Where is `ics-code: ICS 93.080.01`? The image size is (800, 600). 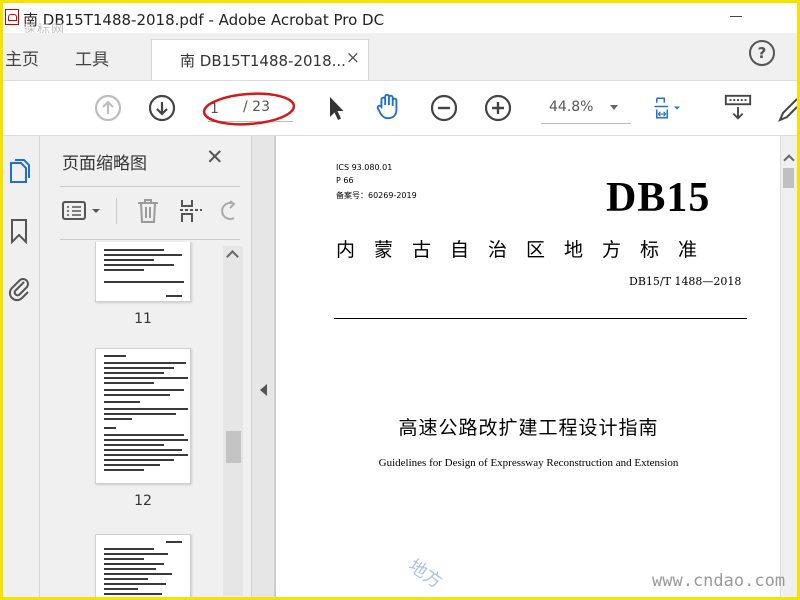
ics-code: ICS 93.080.01 is located at coordinates (364, 167).